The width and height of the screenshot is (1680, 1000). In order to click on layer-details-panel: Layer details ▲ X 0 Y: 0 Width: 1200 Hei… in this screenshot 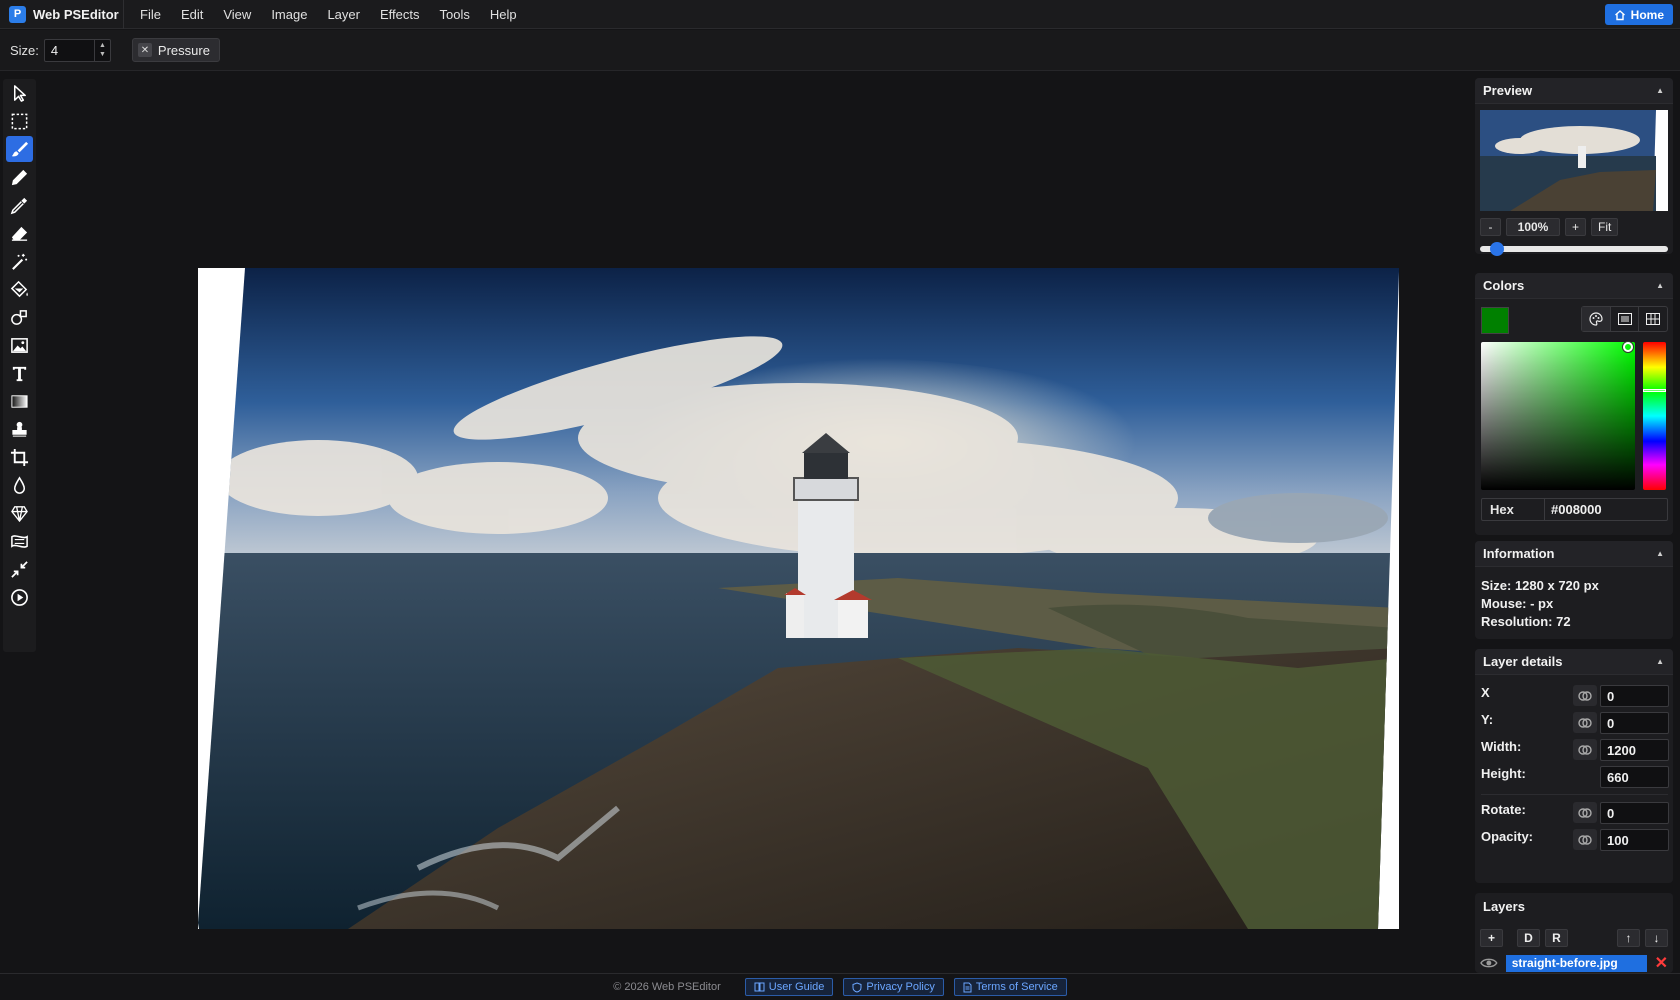, I will do `click(1574, 766)`.